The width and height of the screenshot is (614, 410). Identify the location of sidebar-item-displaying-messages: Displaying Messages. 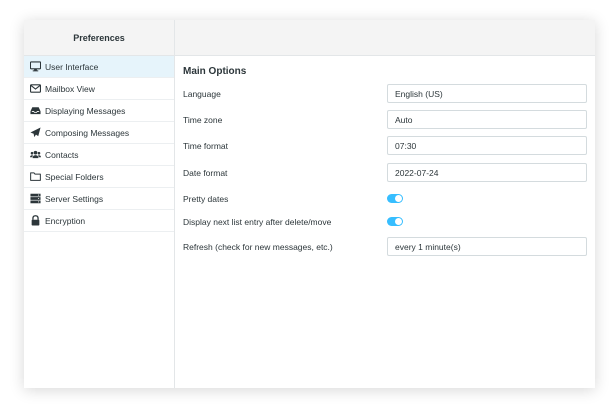
(99, 111).